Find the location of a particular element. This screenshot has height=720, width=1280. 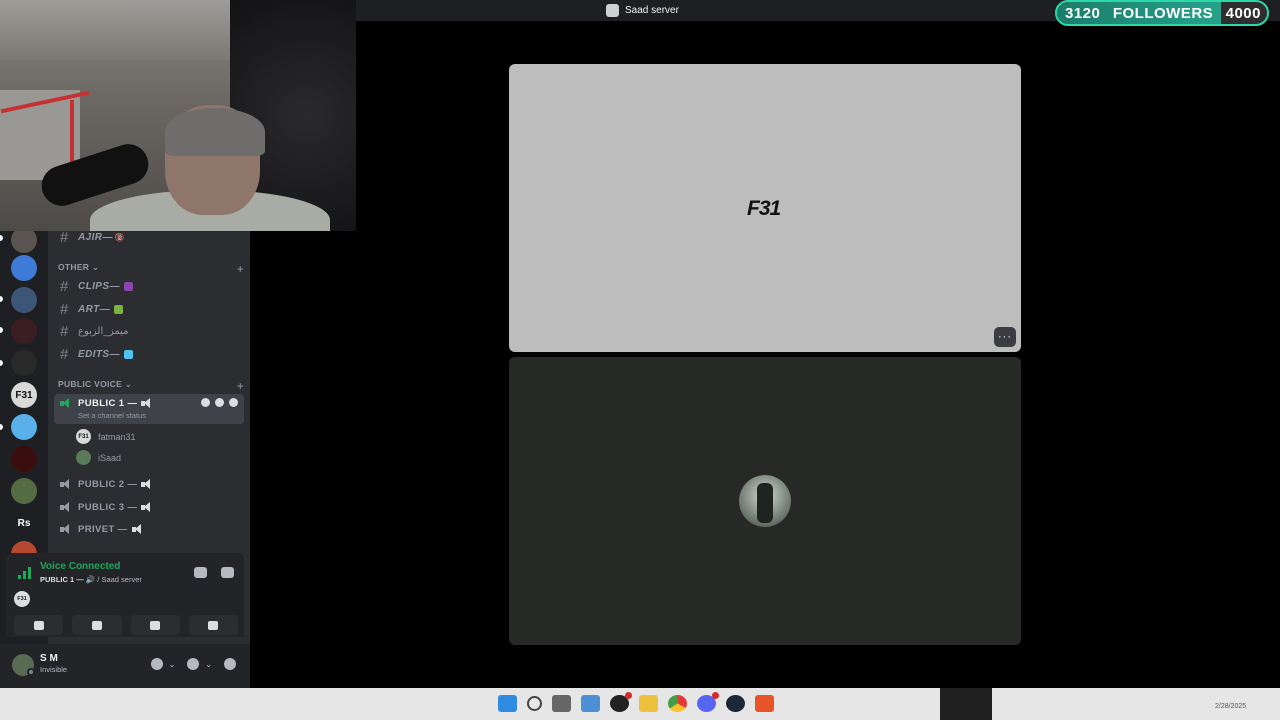

disconnect-icon is located at coordinates (227, 572).